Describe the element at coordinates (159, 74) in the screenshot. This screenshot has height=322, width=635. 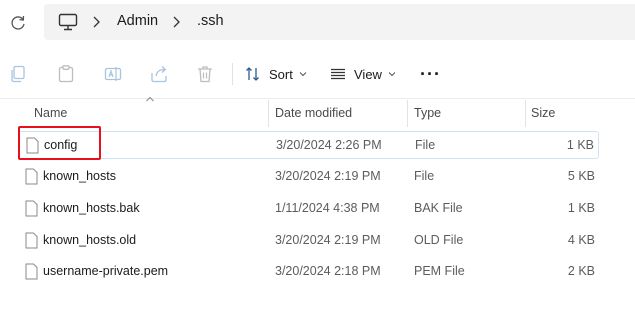
I see `share-icon` at that location.